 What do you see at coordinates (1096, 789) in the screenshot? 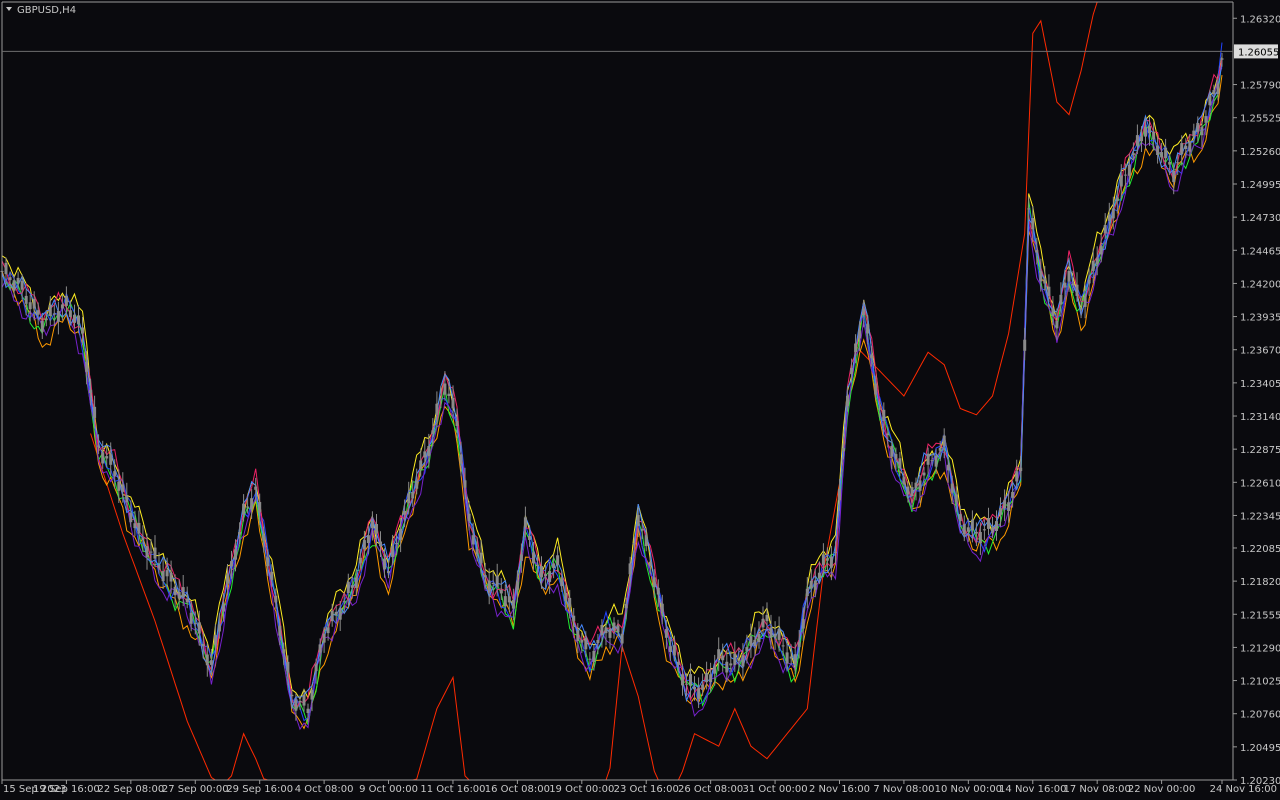
I see `x-tick-label: 17 Nov 08:00` at bounding box center [1096, 789].